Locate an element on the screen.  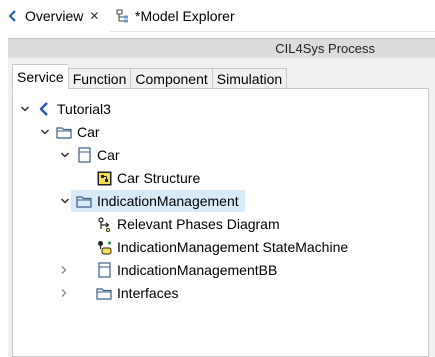
tree-node-relevant-phases-diagram: Relevant Phases Diagram is located at coordinates (182, 224).